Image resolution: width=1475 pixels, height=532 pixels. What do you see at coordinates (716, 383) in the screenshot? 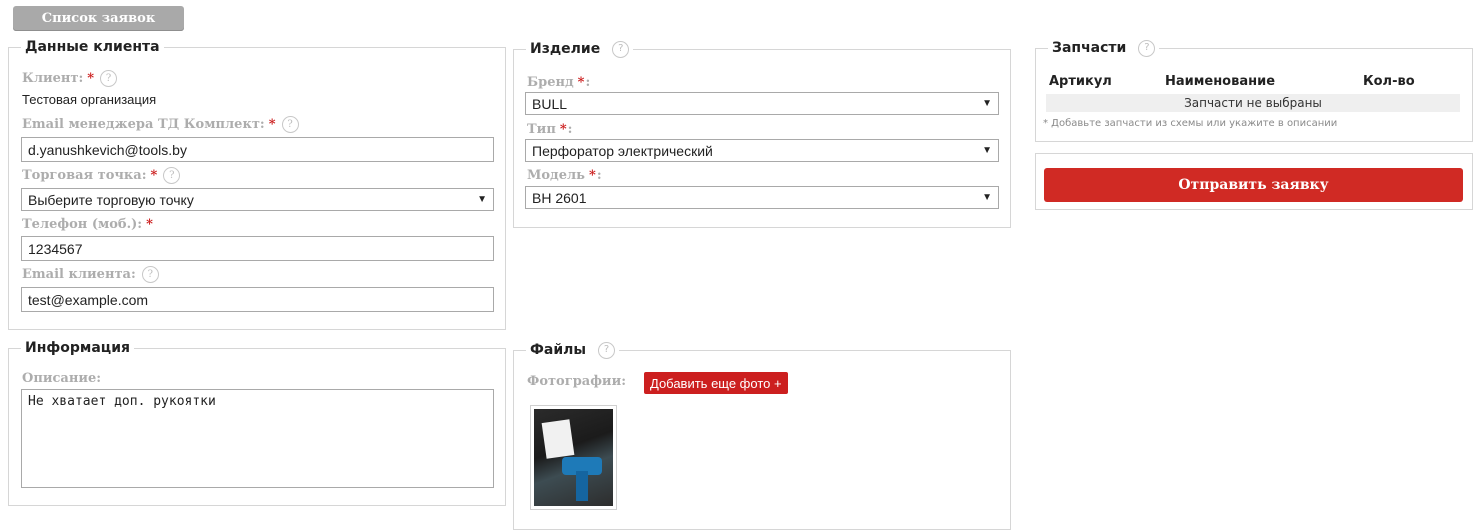
I see `add-photo-button: Добавить еще фото +` at bounding box center [716, 383].